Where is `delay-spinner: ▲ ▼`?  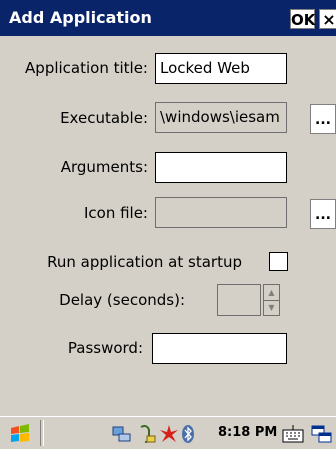 delay-spinner: ▲ ▼ is located at coordinates (271, 300).